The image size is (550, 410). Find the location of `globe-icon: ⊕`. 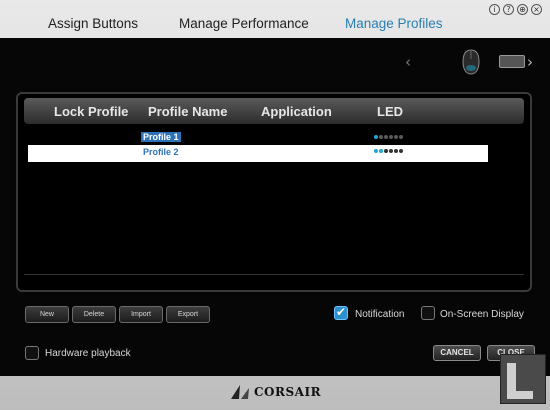

globe-icon: ⊕ is located at coordinates (522, 9).